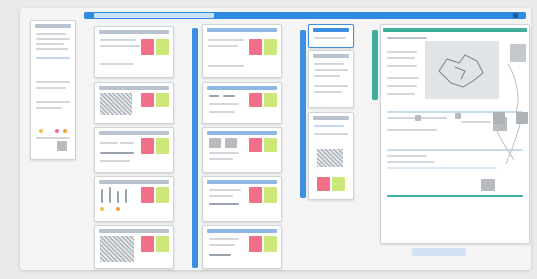  What do you see at coordinates (439, 252) in the screenshot?
I see `bottom-tab` at bounding box center [439, 252].